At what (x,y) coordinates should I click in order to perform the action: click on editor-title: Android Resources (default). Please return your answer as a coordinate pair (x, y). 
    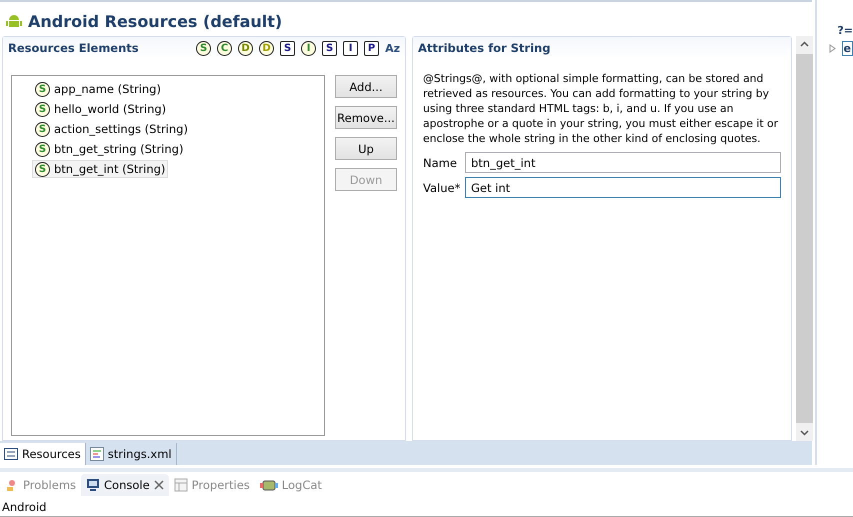
    Looking at the image, I should click on (155, 21).